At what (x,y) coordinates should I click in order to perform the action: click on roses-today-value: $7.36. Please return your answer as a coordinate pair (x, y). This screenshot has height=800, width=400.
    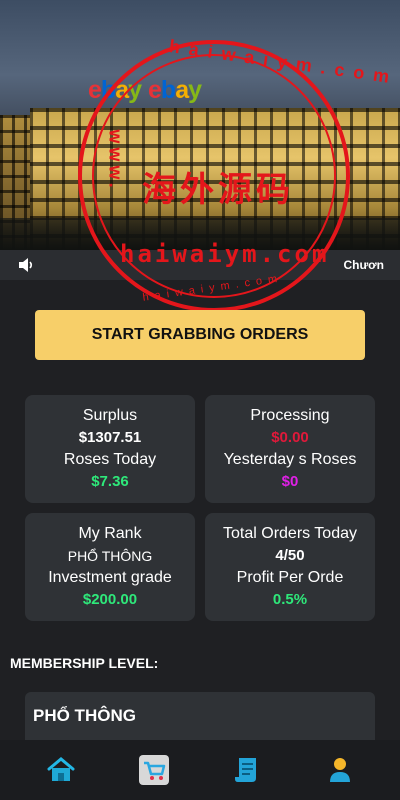
    Looking at the image, I should click on (110, 481).